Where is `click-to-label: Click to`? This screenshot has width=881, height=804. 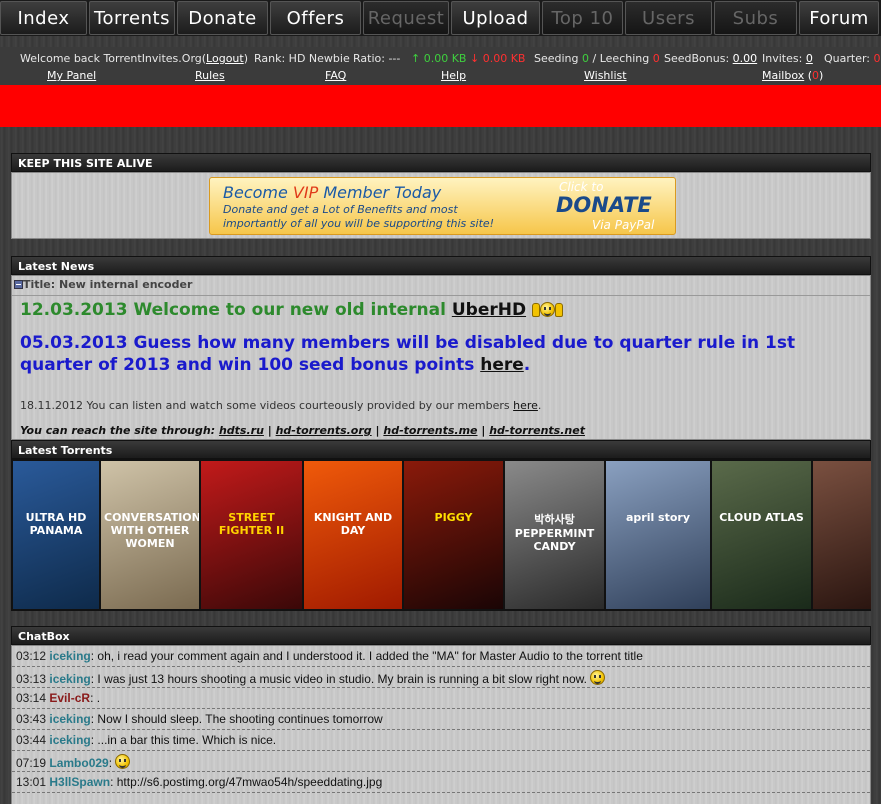
click-to-label: Click to is located at coordinates (581, 187).